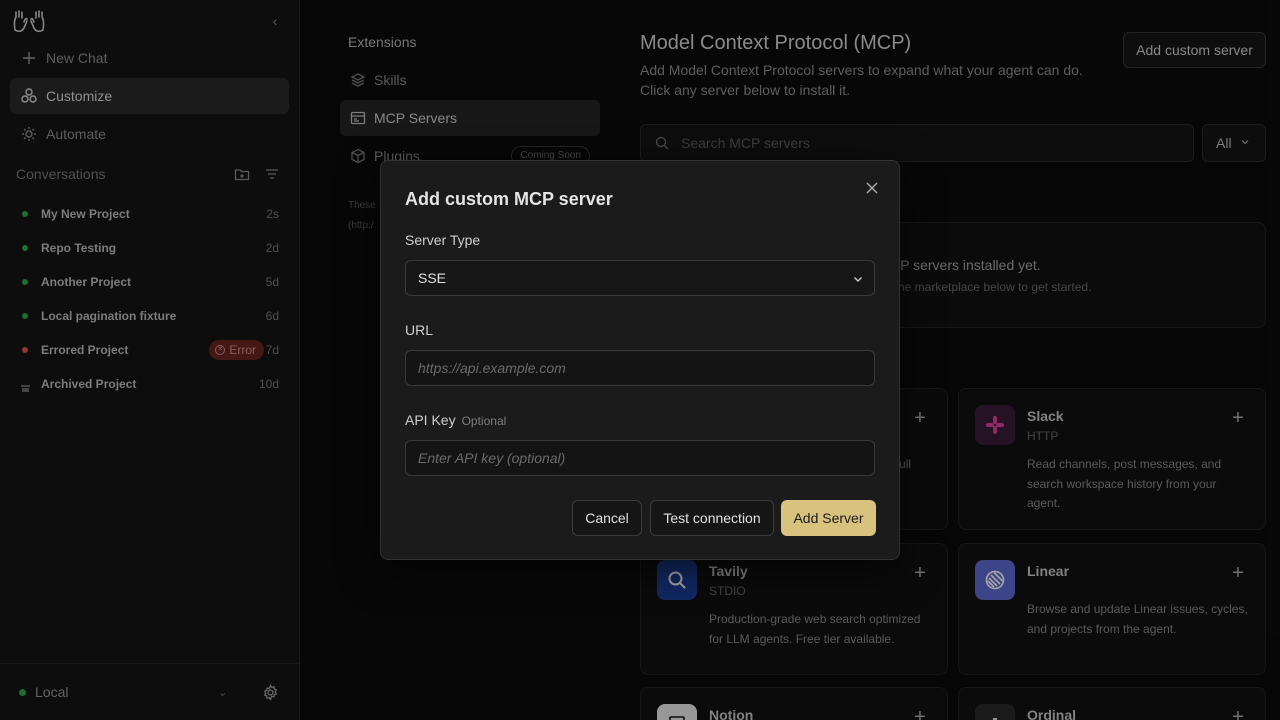  I want to click on url-label: URL, so click(419, 330).